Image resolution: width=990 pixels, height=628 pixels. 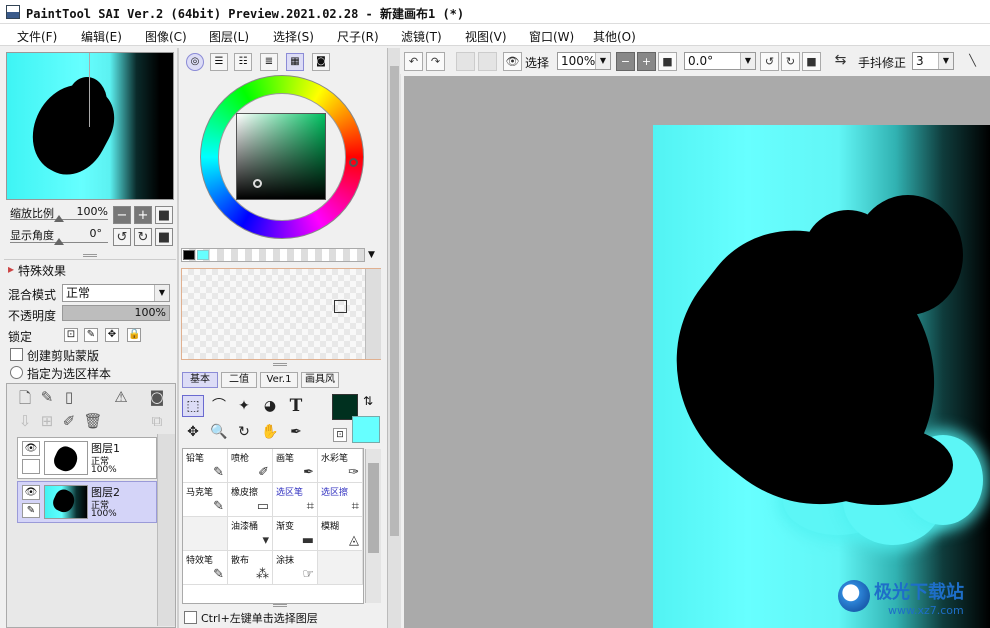 I want to click on rotate-right-button: ↻, so click(x=143, y=237).